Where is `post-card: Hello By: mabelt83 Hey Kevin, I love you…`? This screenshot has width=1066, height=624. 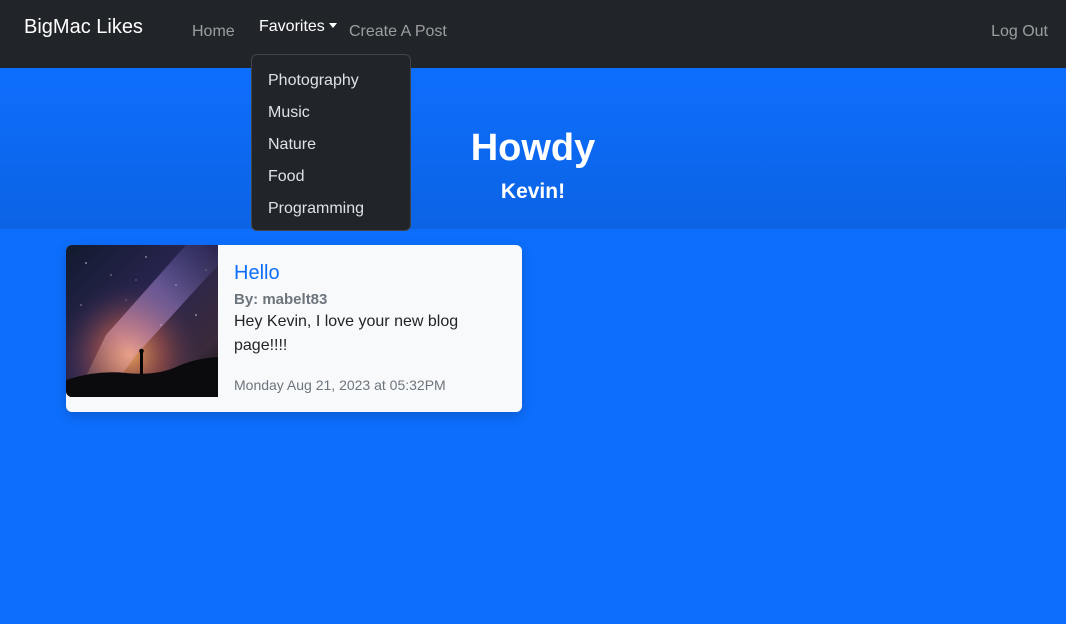 post-card: Hello By: mabelt83 Hey Kevin, I love you… is located at coordinates (294, 328).